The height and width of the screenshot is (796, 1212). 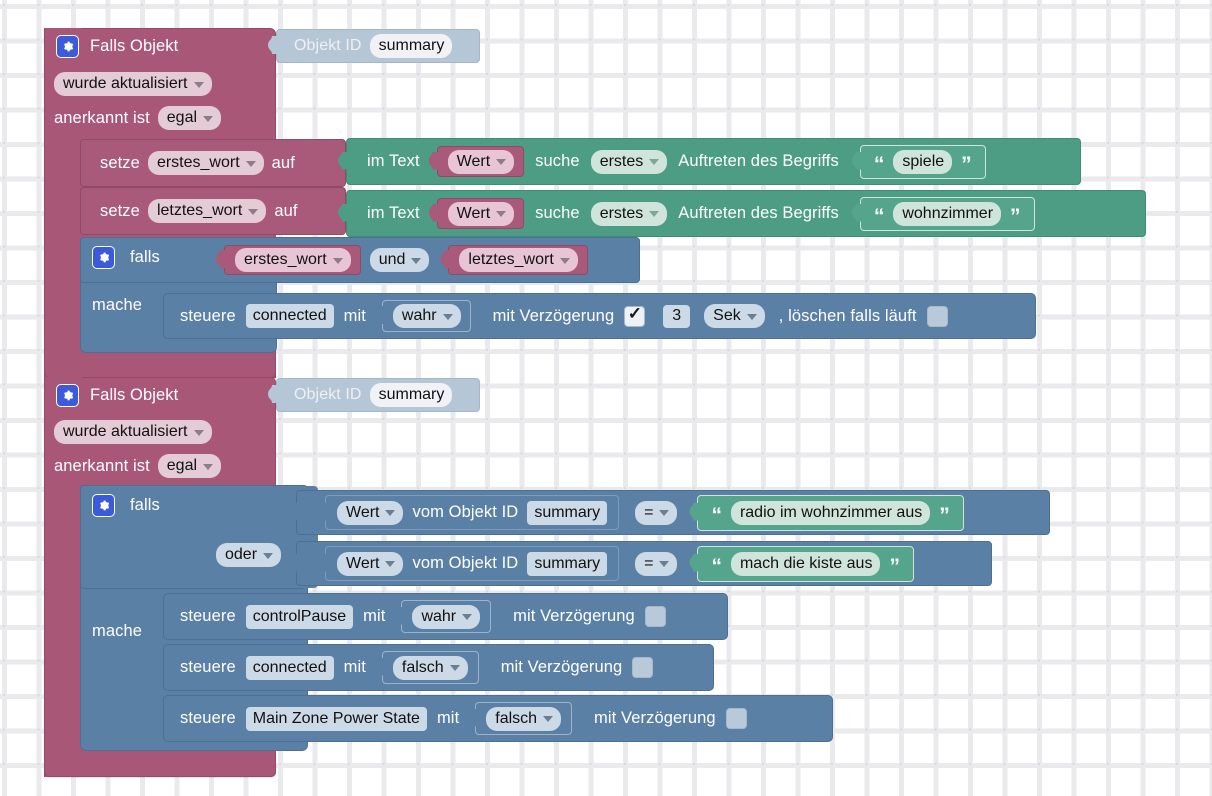 What do you see at coordinates (299, 616) in the screenshot?
I see `control-object-2: controlPause` at bounding box center [299, 616].